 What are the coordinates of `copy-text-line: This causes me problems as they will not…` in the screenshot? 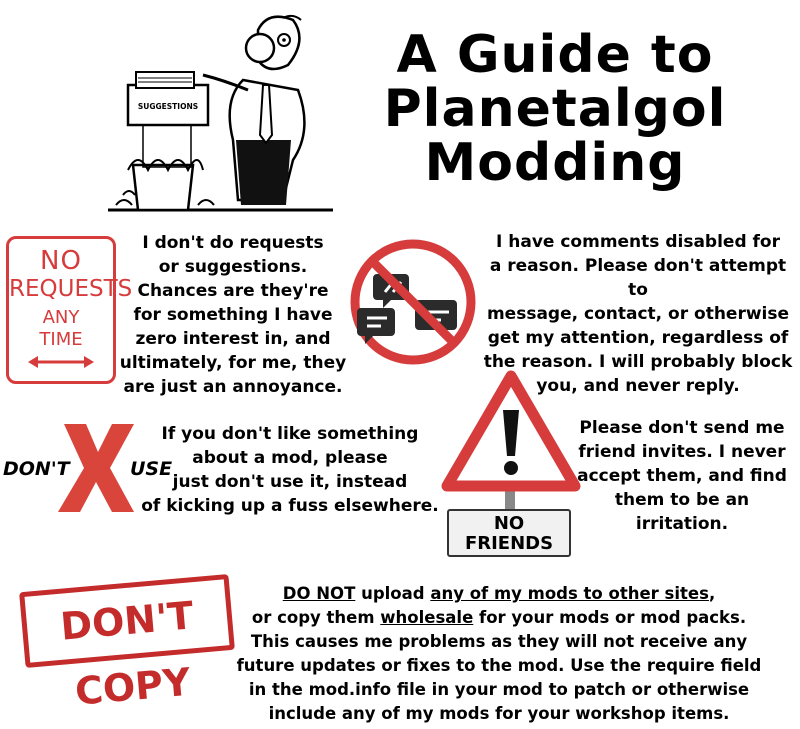 It's located at (499, 641).